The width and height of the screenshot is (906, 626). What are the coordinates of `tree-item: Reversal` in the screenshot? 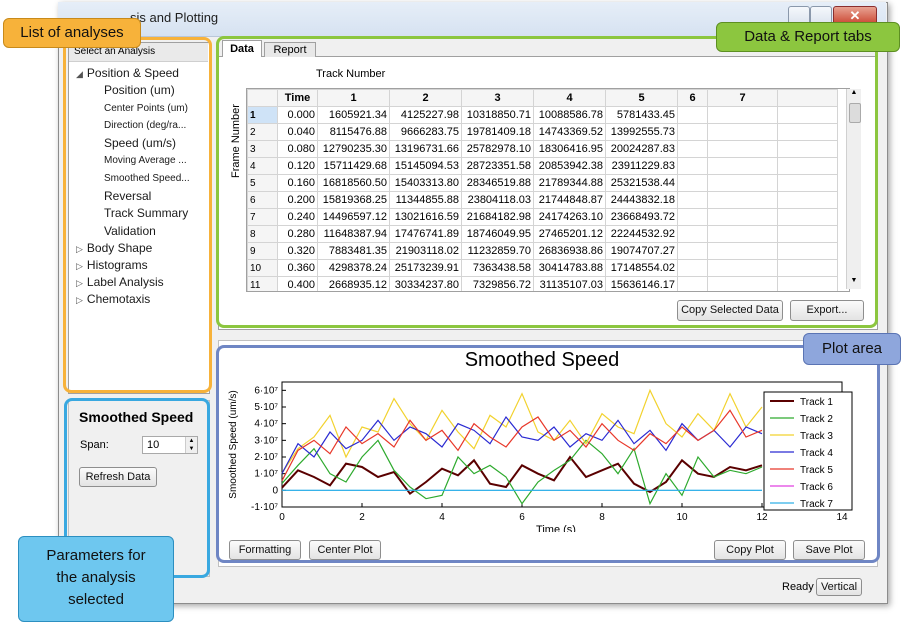 It's located at (127, 196).